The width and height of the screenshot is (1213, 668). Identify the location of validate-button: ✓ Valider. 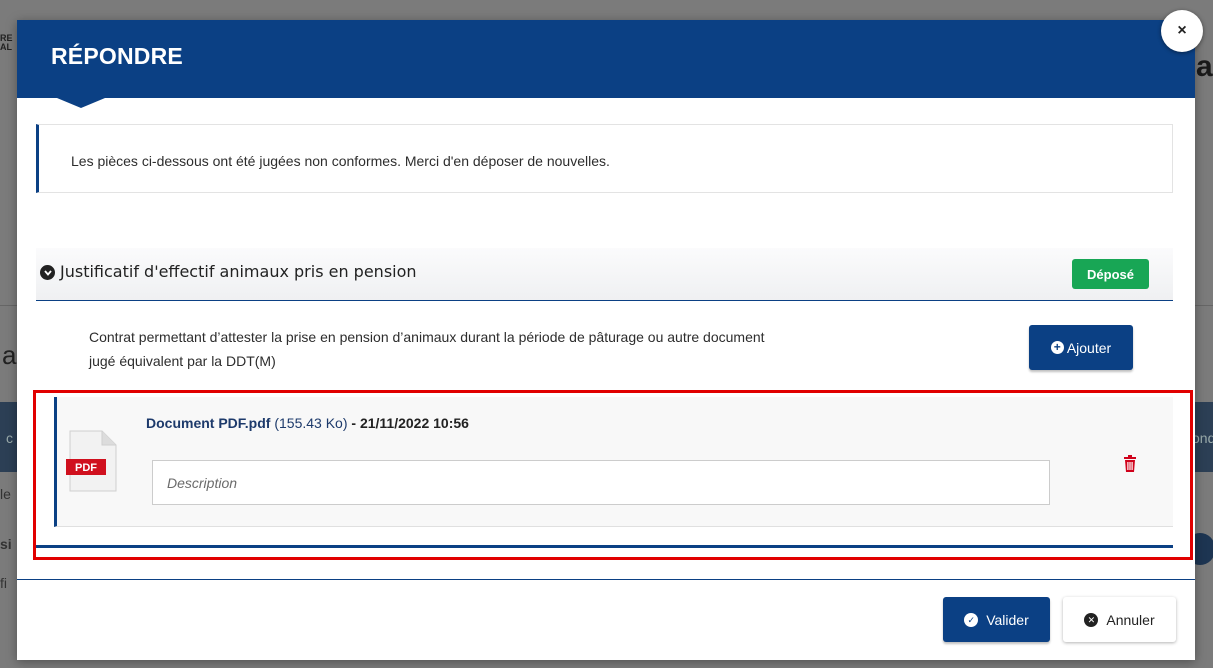
(996, 619).